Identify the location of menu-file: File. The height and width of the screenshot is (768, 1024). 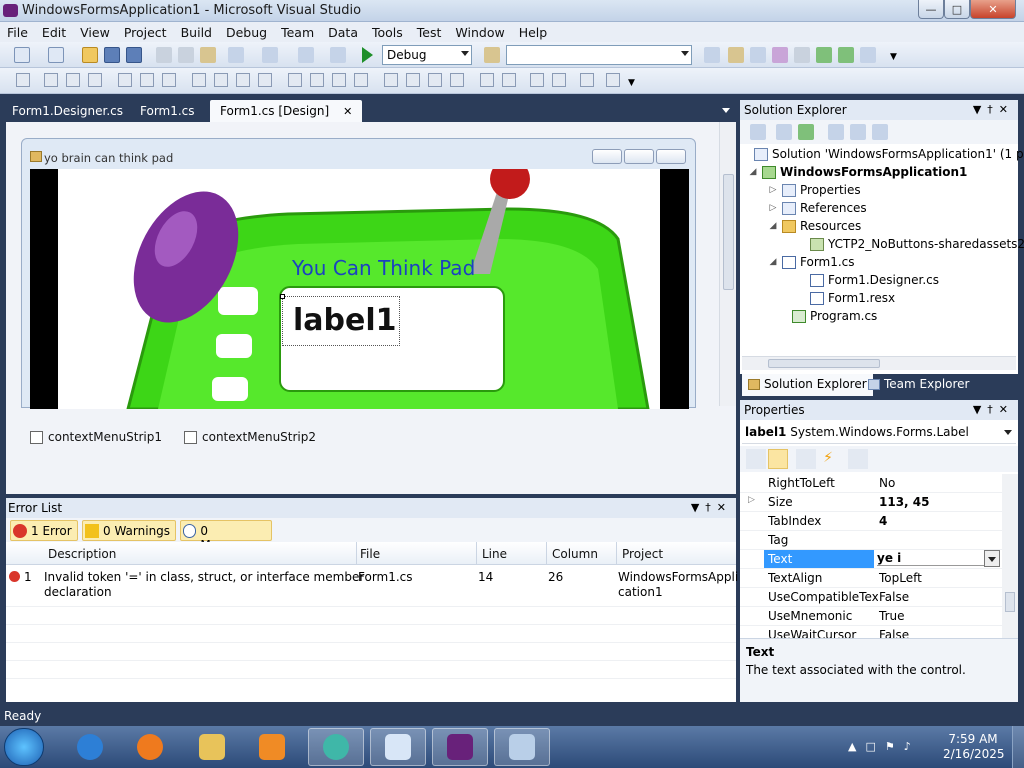
(17, 32).